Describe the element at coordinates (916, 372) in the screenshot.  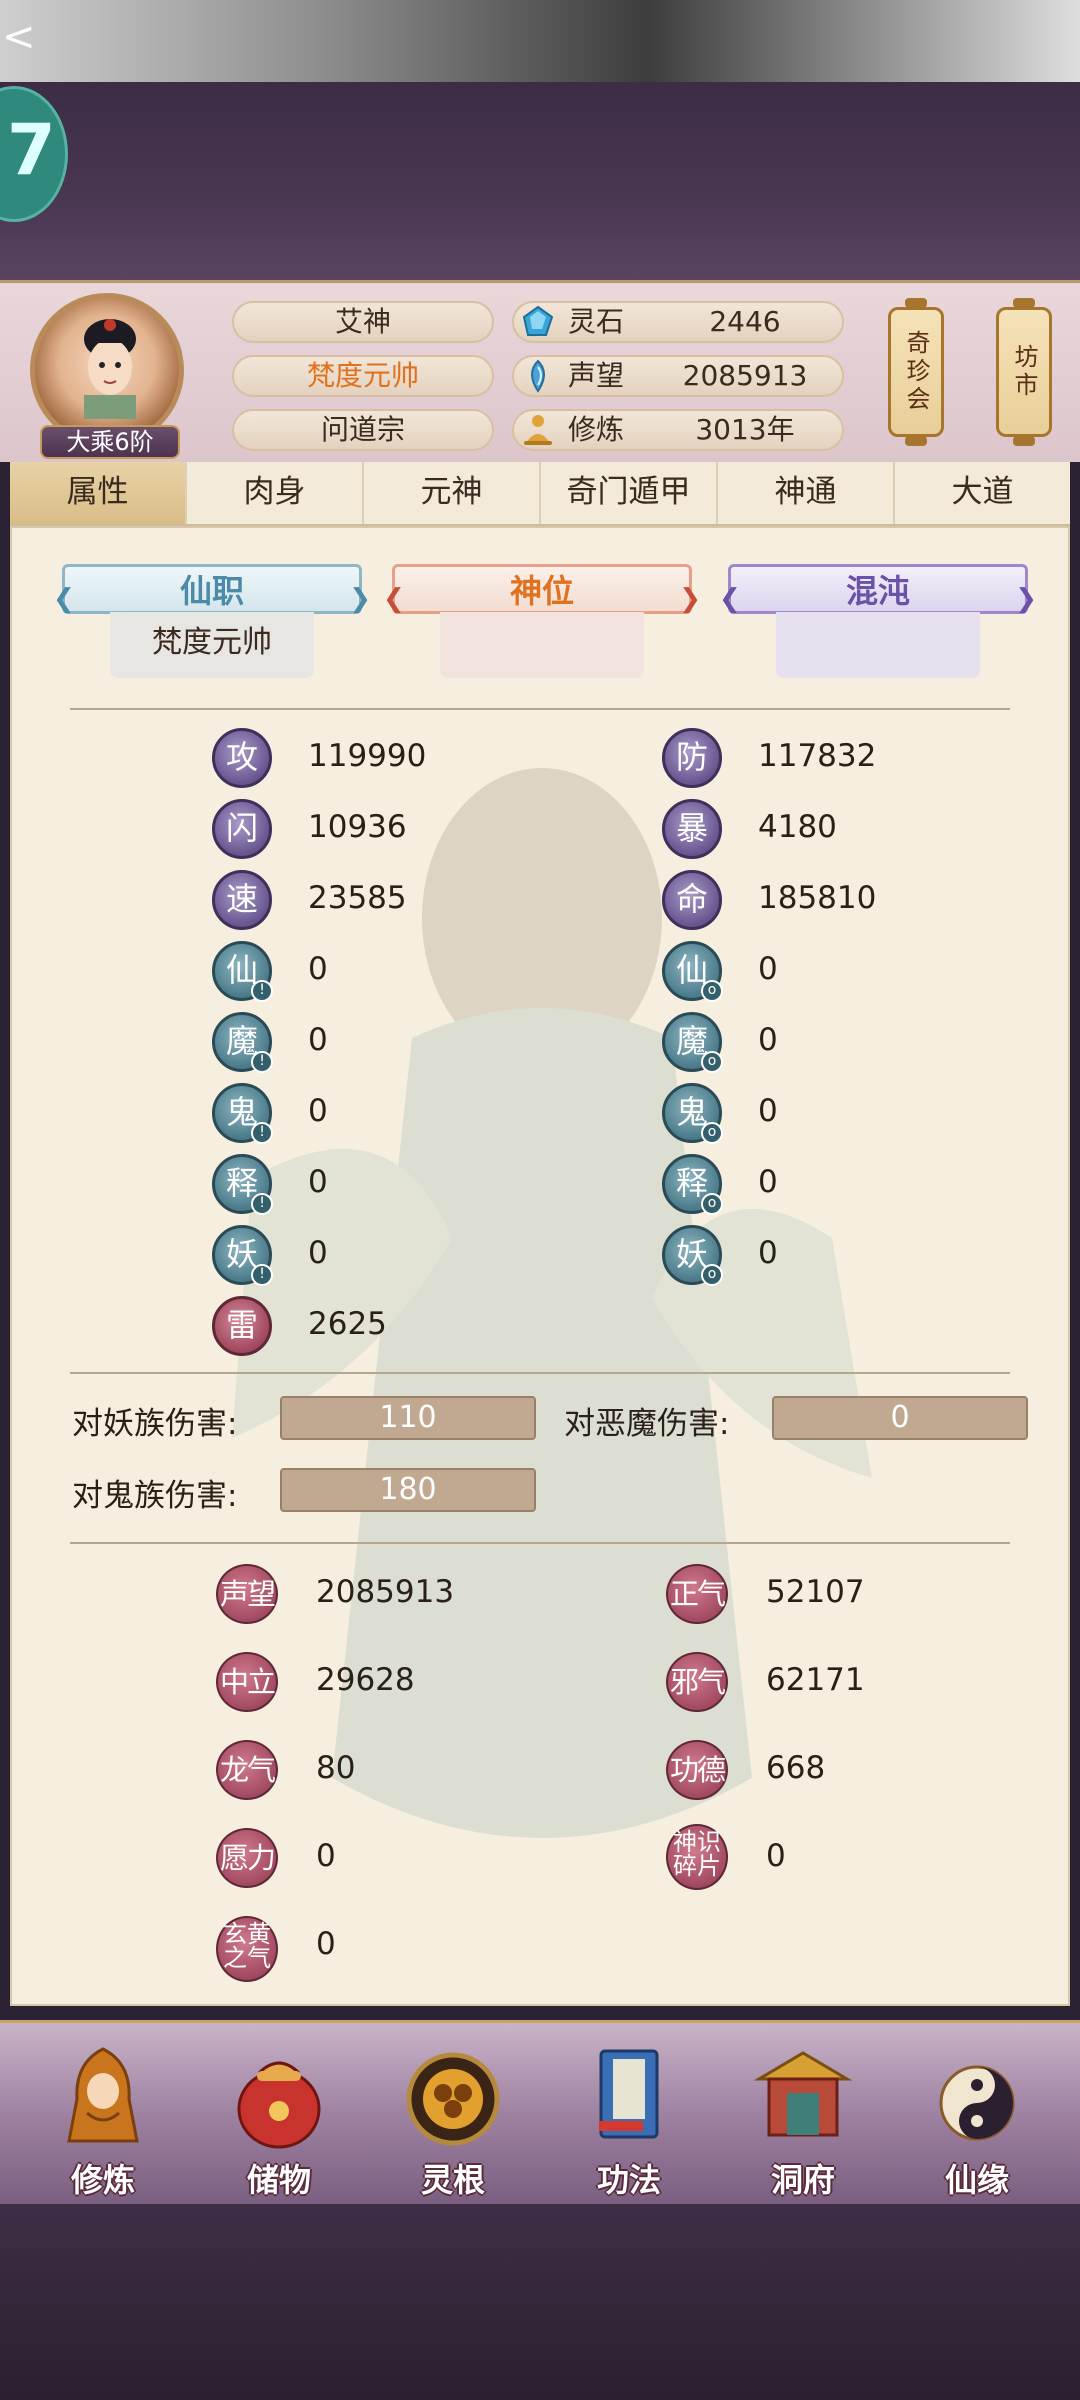
I see `treasure-auction-button: 奇珍会` at that location.